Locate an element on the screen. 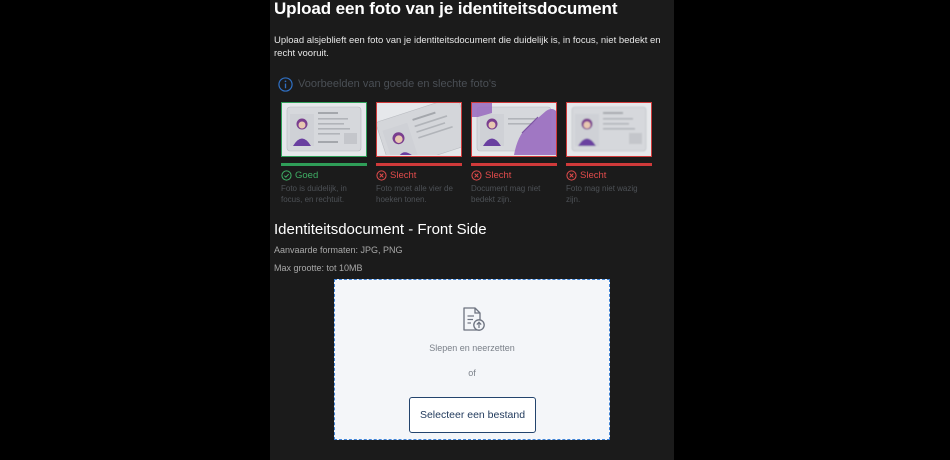  example-bad-blurry: Slecht Foto mag niet wazig zijn. is located at coordinates (609, 153).